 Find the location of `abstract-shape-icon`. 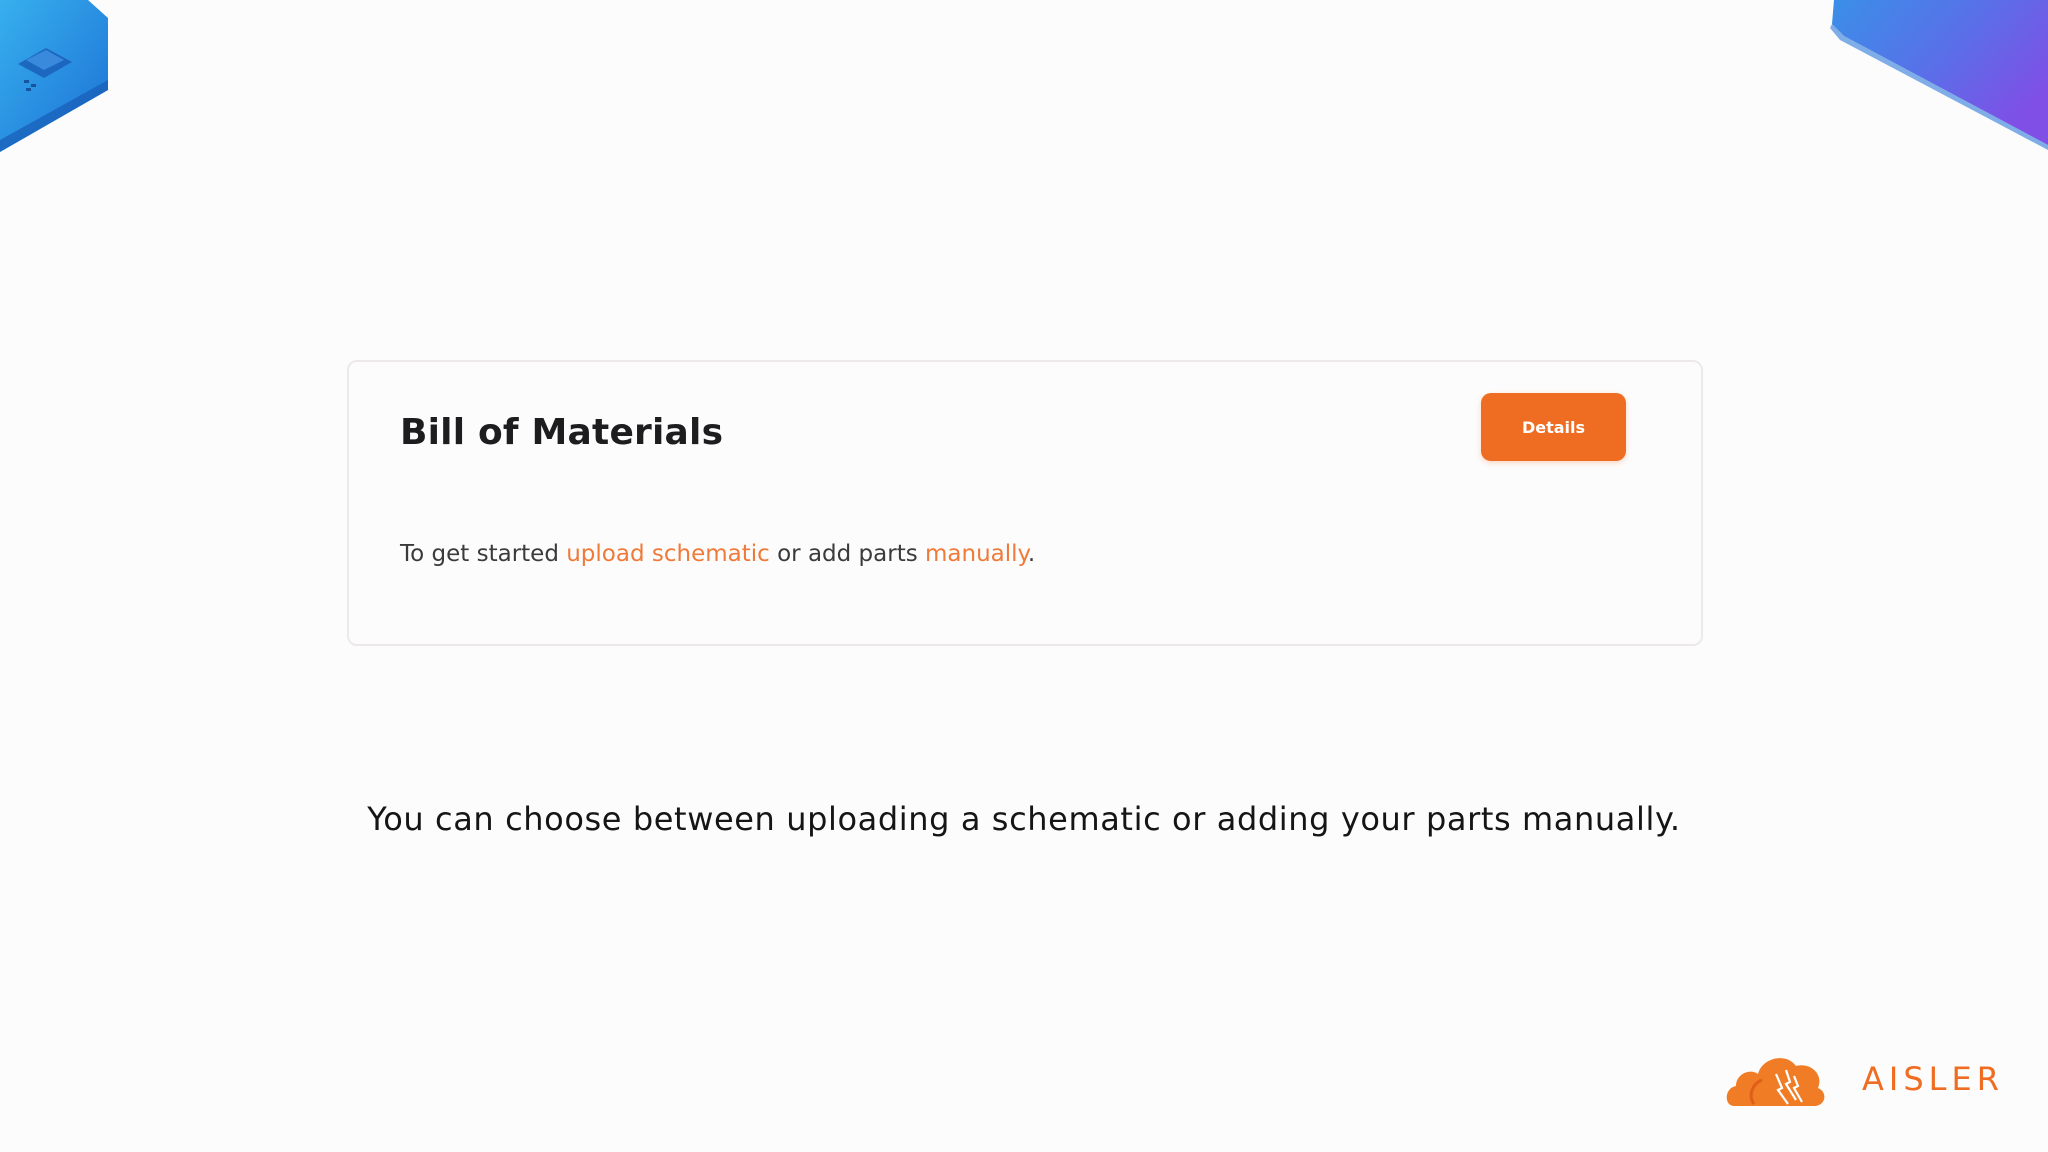

abstract-shape-icon is located at coordinates (1939, 75).